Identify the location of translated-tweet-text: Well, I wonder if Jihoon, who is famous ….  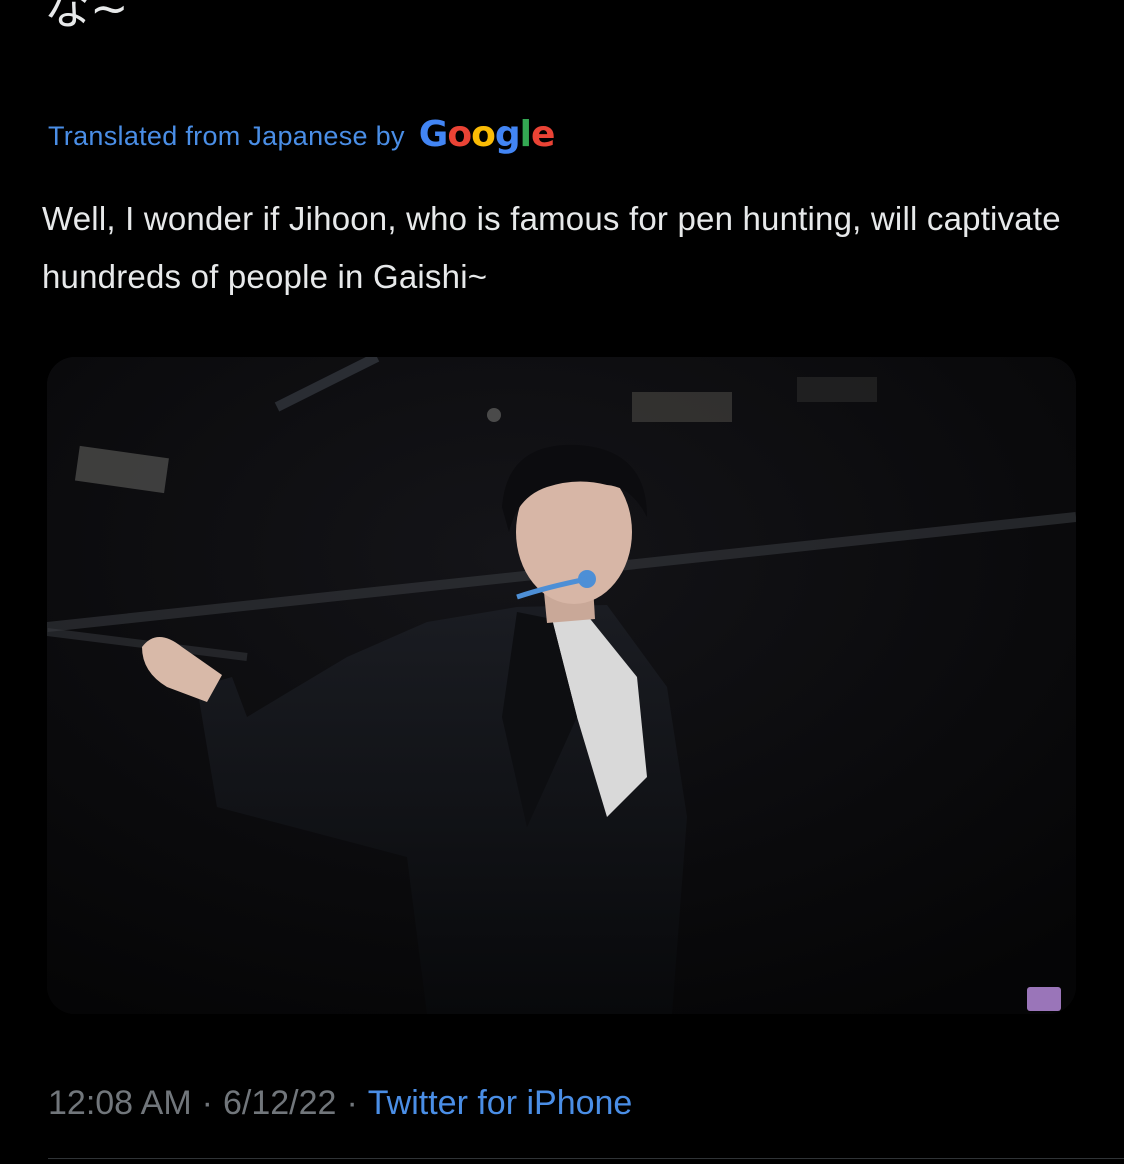
(551, 247).